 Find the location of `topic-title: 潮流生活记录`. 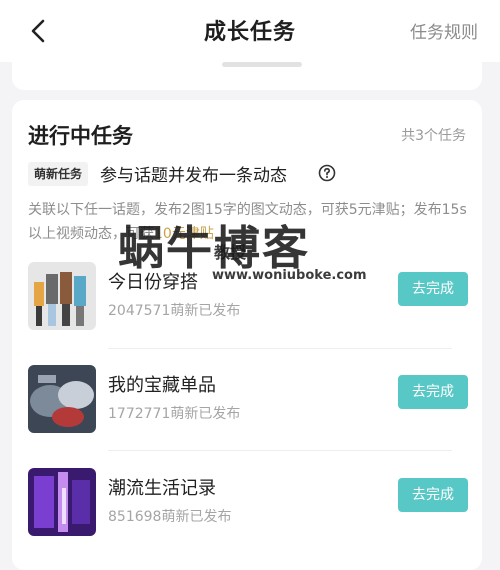

topic-title: 潮流生活记录 is located at coordinates (162, 488).